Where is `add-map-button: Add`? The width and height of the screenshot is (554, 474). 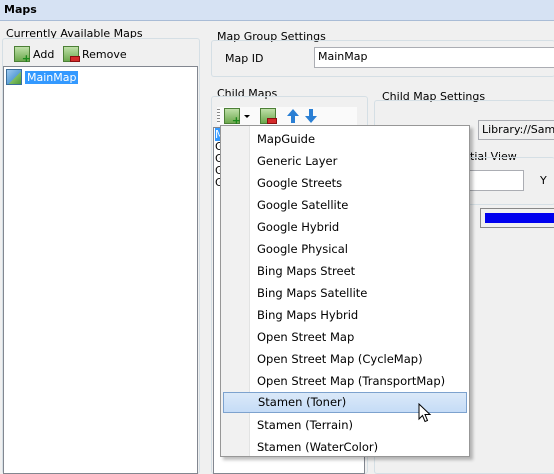 add-map-button: Add is located at coordinates (34, 55).